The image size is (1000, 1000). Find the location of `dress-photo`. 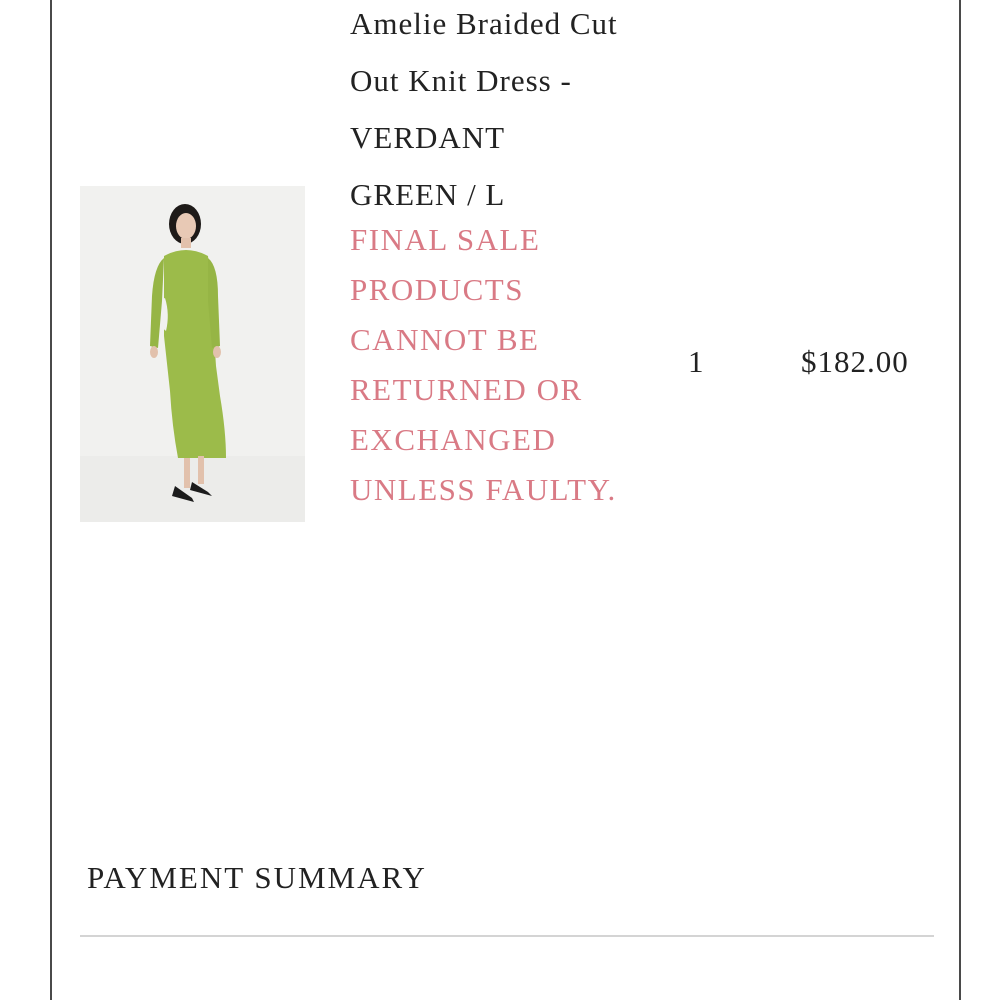

dress-photo is located at coordinates (192, 354).